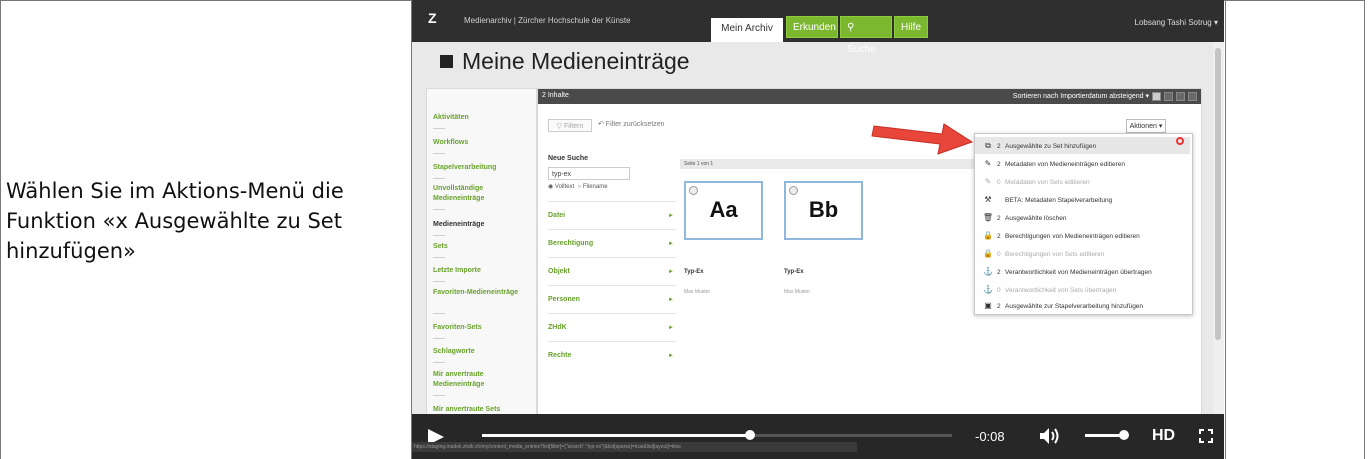  What do you see at coordinates (812, 27) in the screenshot?
I see `tab-erkunden: Erkunden` at bounding box center [812, 27].